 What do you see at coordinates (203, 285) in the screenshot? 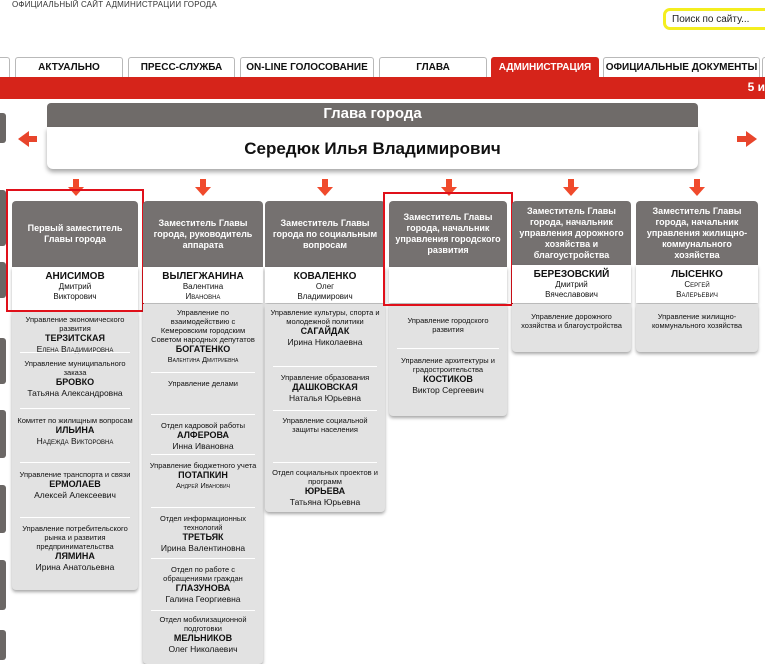
I see `deputy-card: ВЫЛЕГЖАНИНА Валентина Ивановна` at bounding box center [203, 285].